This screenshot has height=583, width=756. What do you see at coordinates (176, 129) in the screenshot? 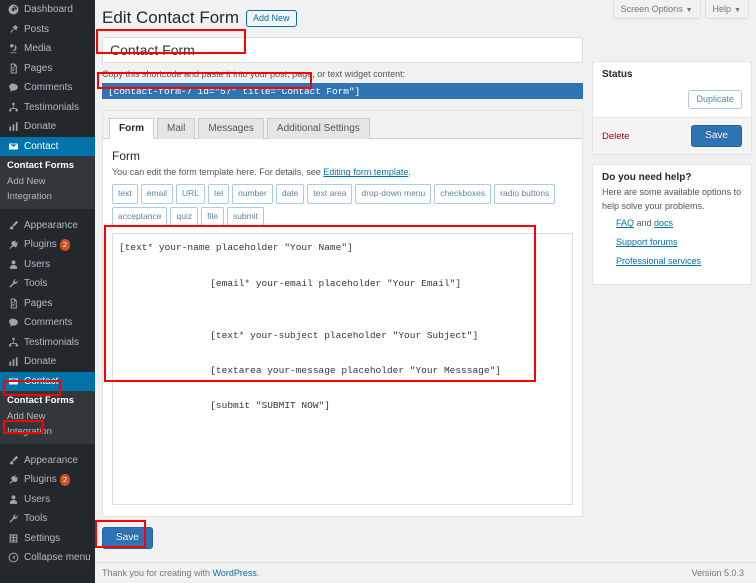
I see `tab-mail: Mail` at bounding box center [176, 129].